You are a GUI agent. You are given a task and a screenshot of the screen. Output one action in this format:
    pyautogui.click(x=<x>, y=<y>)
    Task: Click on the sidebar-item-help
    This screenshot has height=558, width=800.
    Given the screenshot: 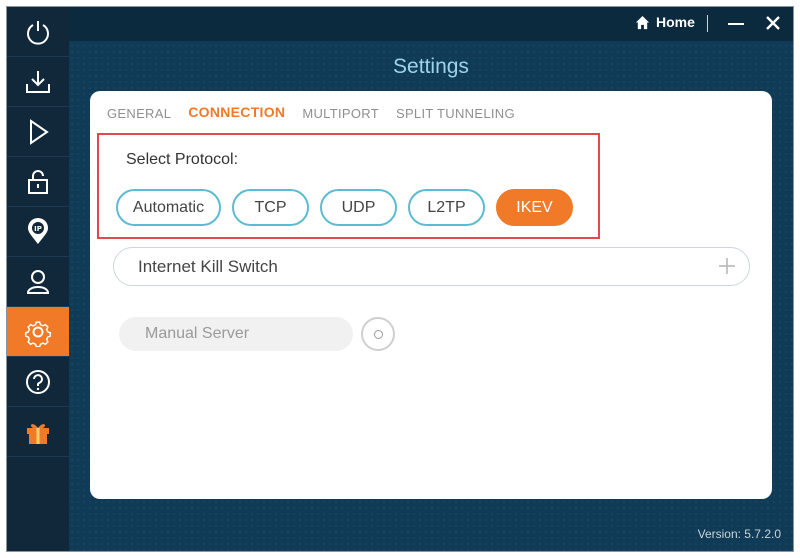 What is the action you would take?
    pyautogui.click(x=38, y=382)
    